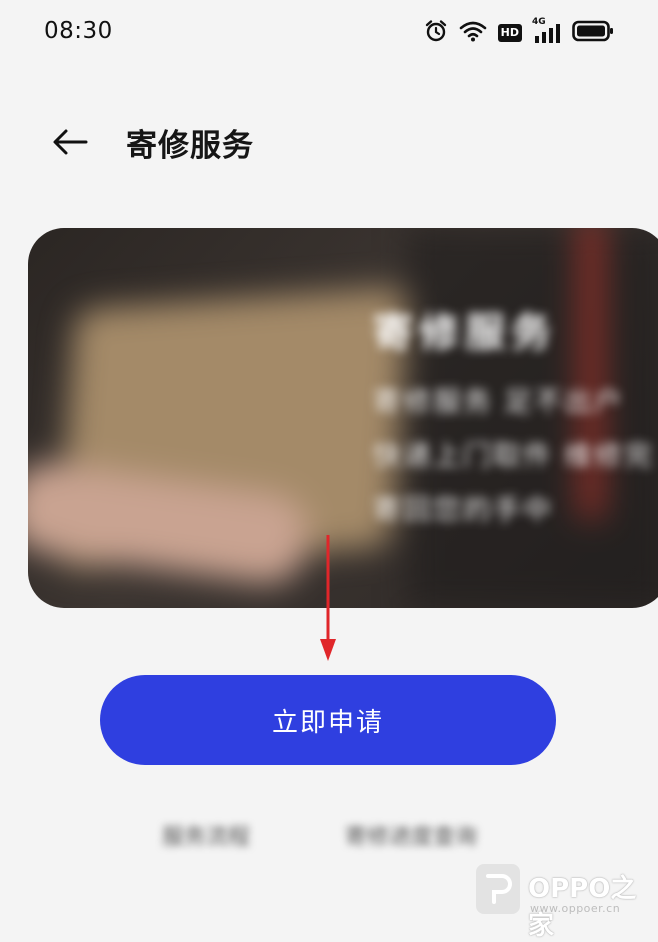 Image resolution: width=658 pixels, height=942 pixels. I want to click on back-button, so click(70, 142).